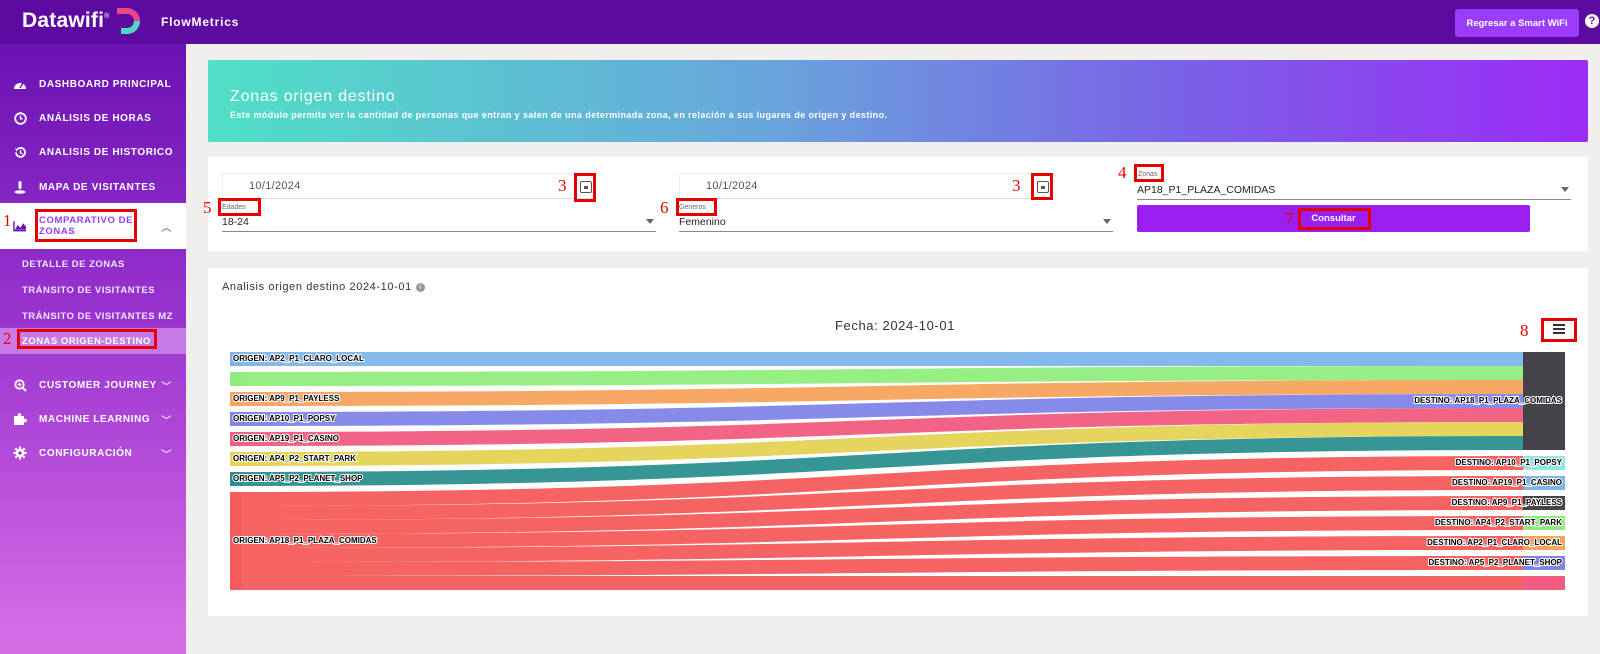 The height and width of the screenshot is (654, 1600). What do you see at coordinates (1507, 482) in the screenshot?
I see `target-node-label: DESTINO: AP19_P1_CASINO` at bounding box center [1507, 482].